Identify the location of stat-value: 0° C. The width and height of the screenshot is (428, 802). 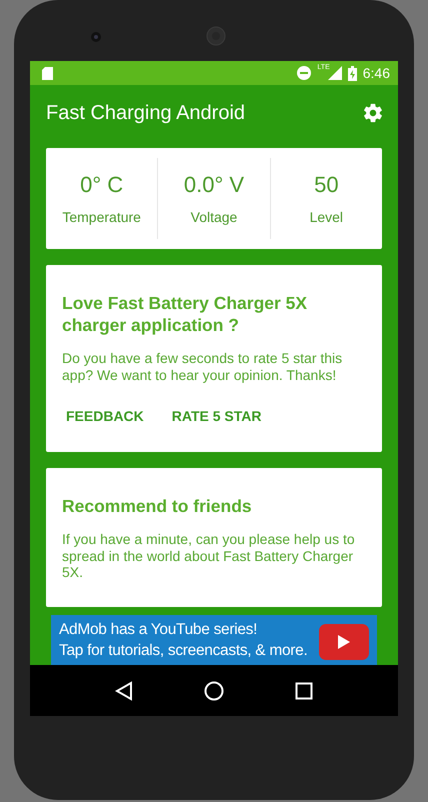
(102, 185).